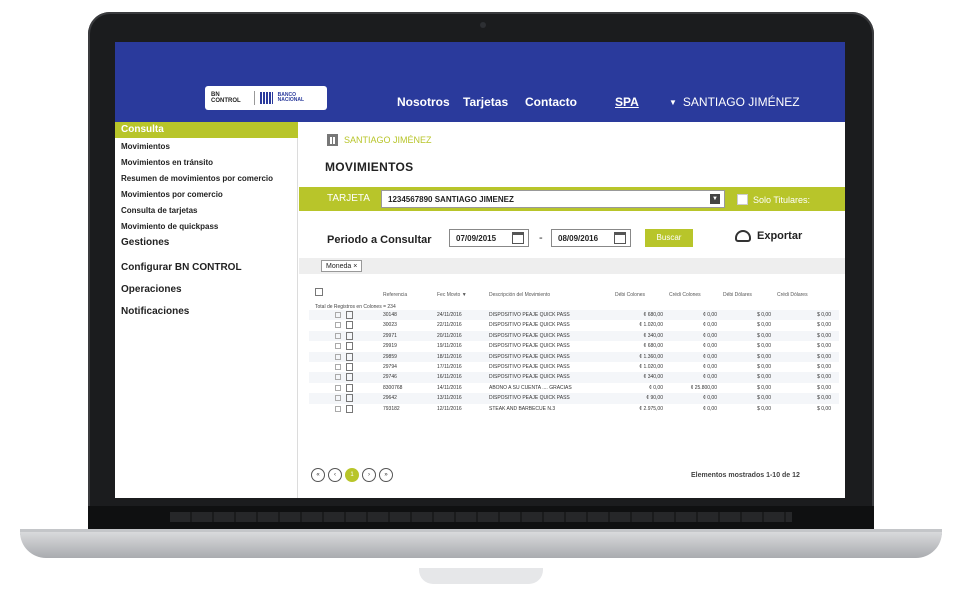  What do you see at coordinates (768, 236) in the screenshot?
I see `exportar-button: Exportar` at bounding box center [768, 236].